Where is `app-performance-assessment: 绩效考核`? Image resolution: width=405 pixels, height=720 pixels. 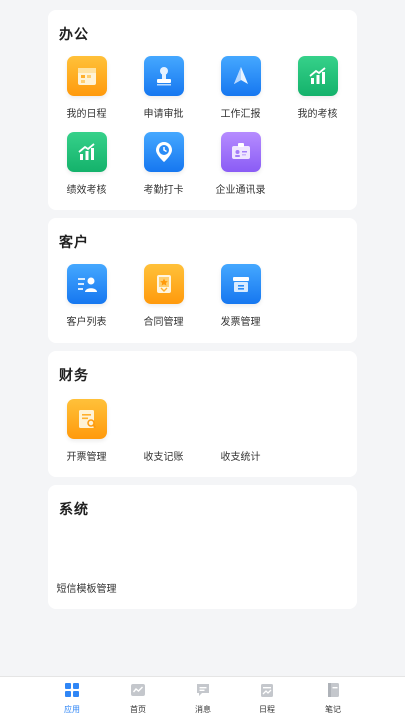 app-performance-assessment: 绩效考核 is located at coordinates (86, 164).